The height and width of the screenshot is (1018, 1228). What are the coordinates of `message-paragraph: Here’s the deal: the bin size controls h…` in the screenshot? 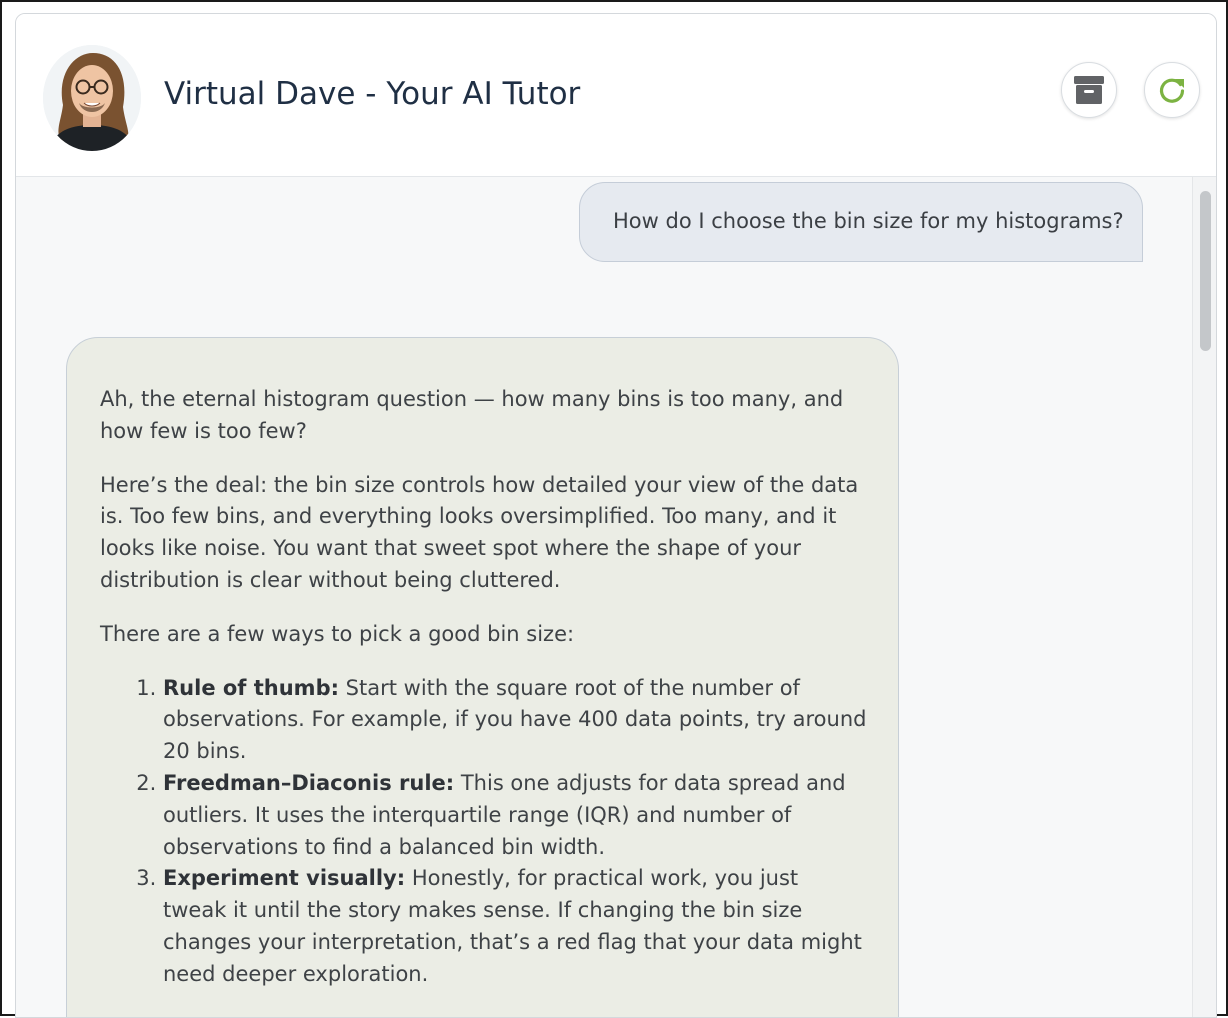 It's located at (479, 532).